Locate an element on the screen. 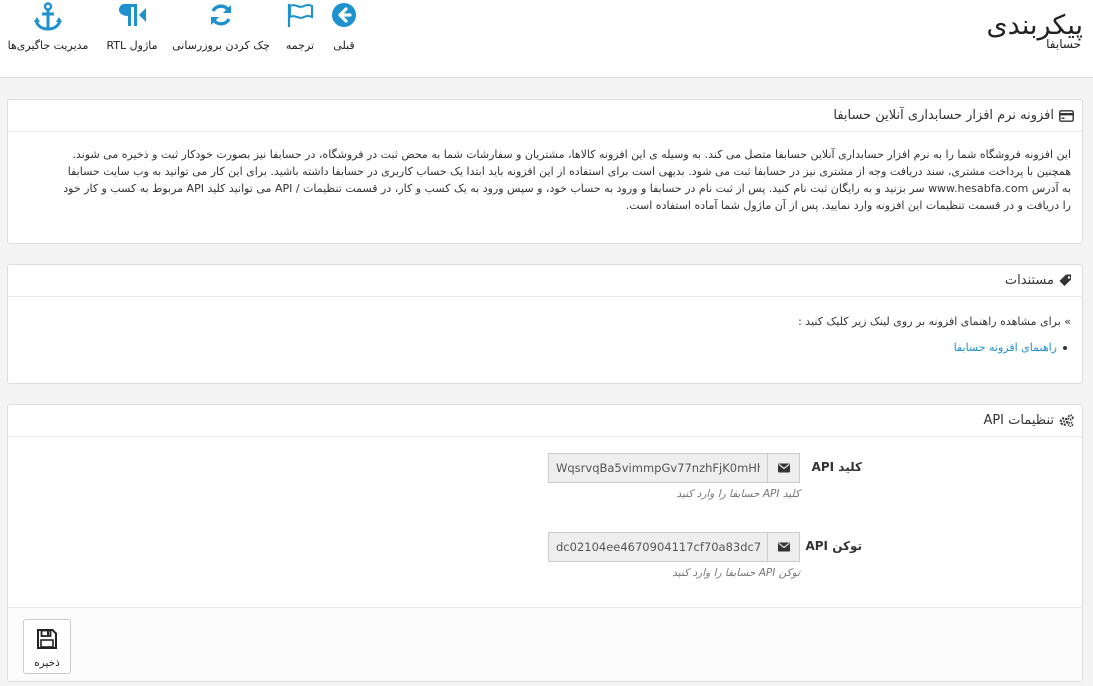 Image resolution: width=1093 pixels, height=686 pixels. back-button: قبلی is located at coordinates (344, 26).